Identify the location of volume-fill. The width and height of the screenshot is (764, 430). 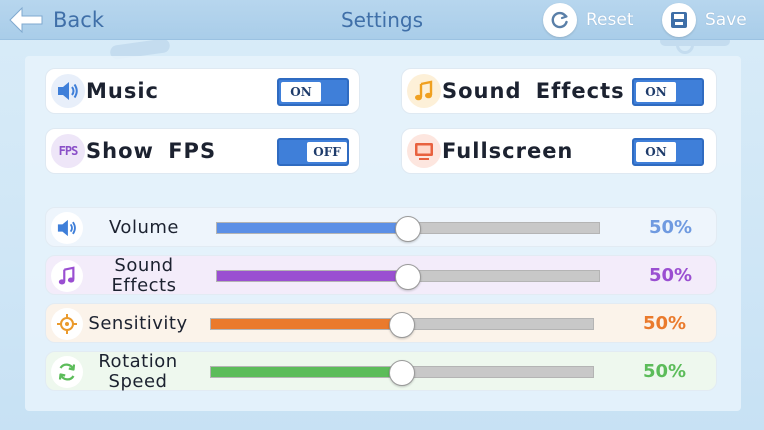
(312, 228).